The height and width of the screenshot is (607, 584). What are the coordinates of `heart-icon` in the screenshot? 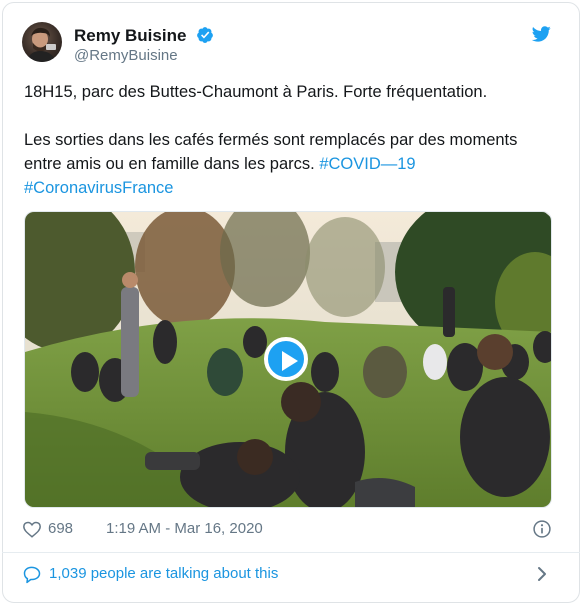 It's located at (32, 529).